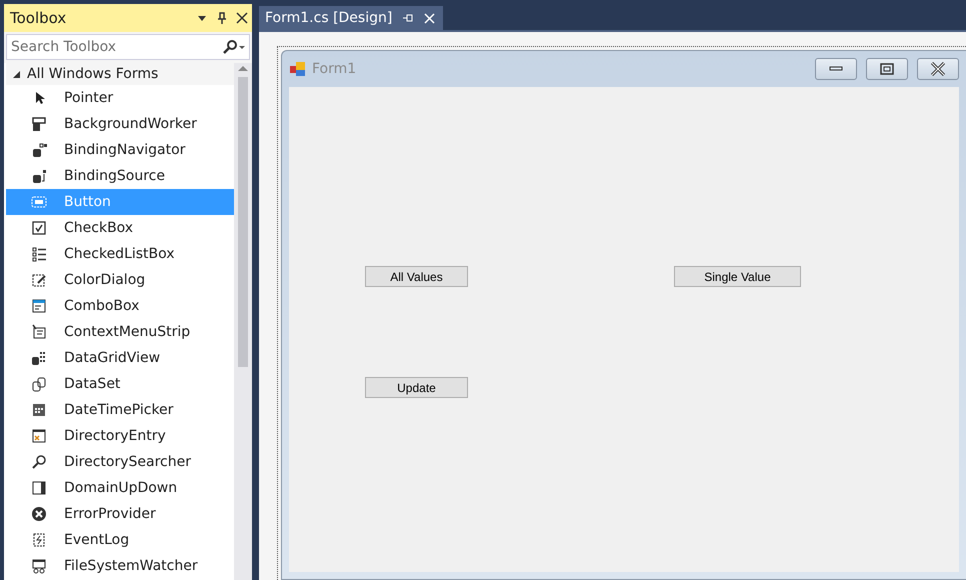  What do you see at coordinates (128, 47) in the screenshot?
I see `search-field: Search Toolbox` at bounding box center [128, 47].